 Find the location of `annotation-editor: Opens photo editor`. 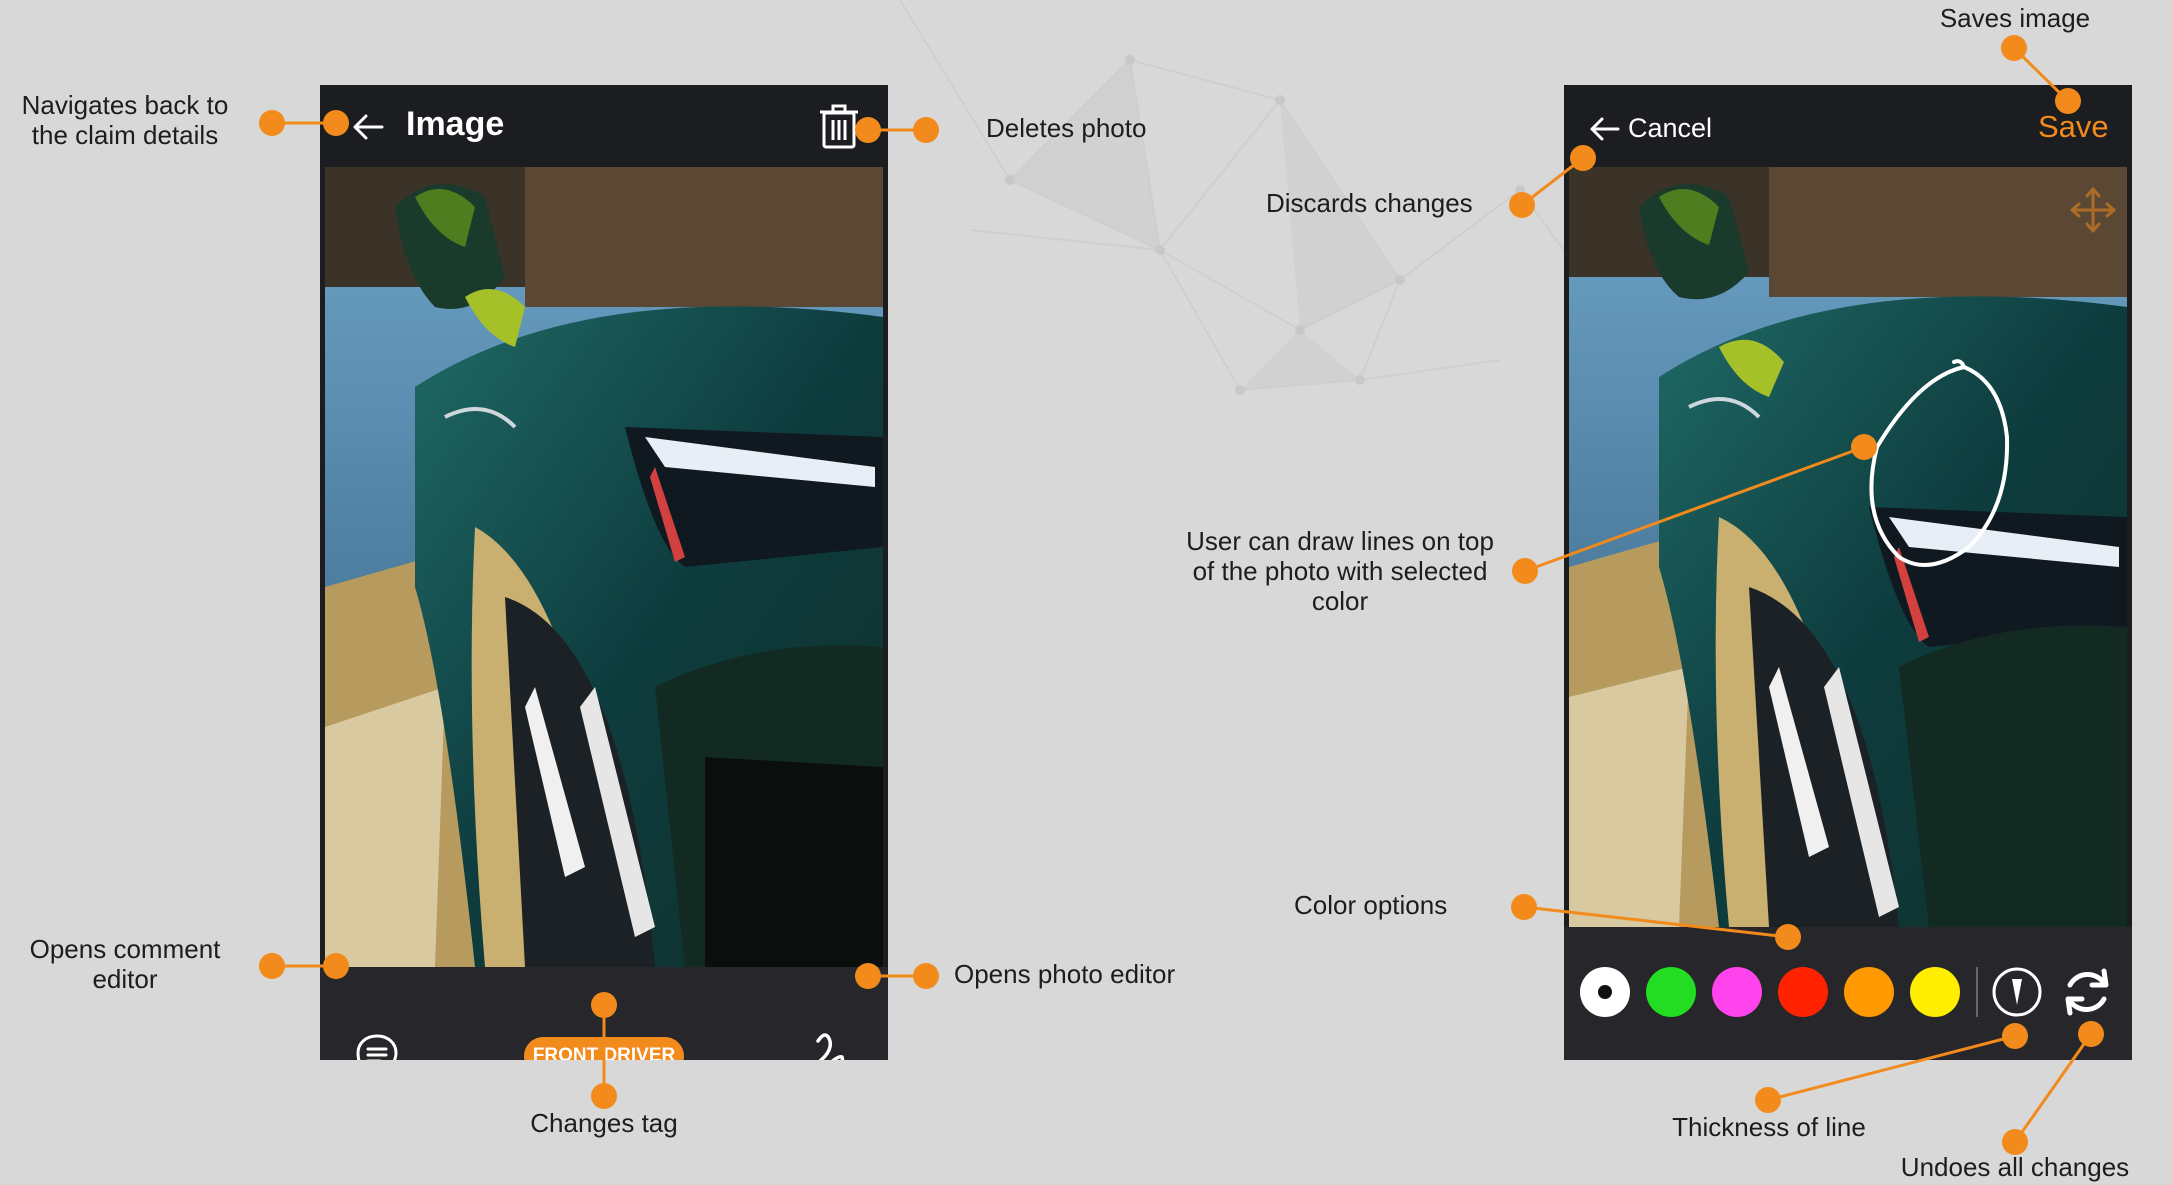

annotation-editor: Opens photo editor is located at coordinates (1065, 974).